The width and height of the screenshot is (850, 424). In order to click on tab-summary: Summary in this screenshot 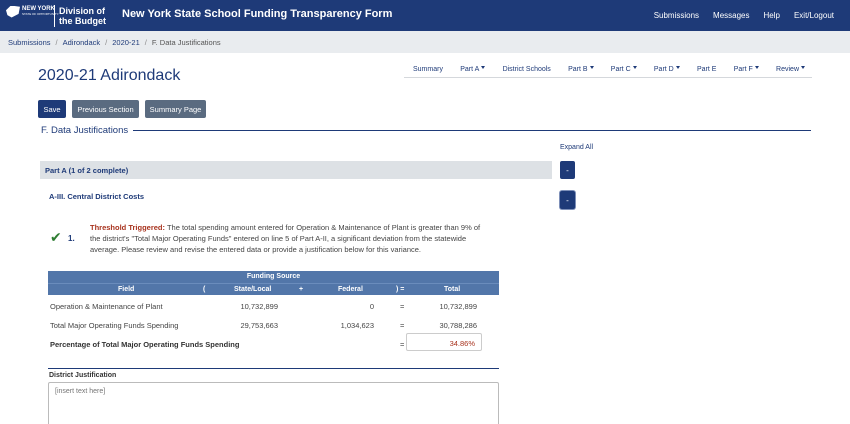, I will do `click(428, 69)`.